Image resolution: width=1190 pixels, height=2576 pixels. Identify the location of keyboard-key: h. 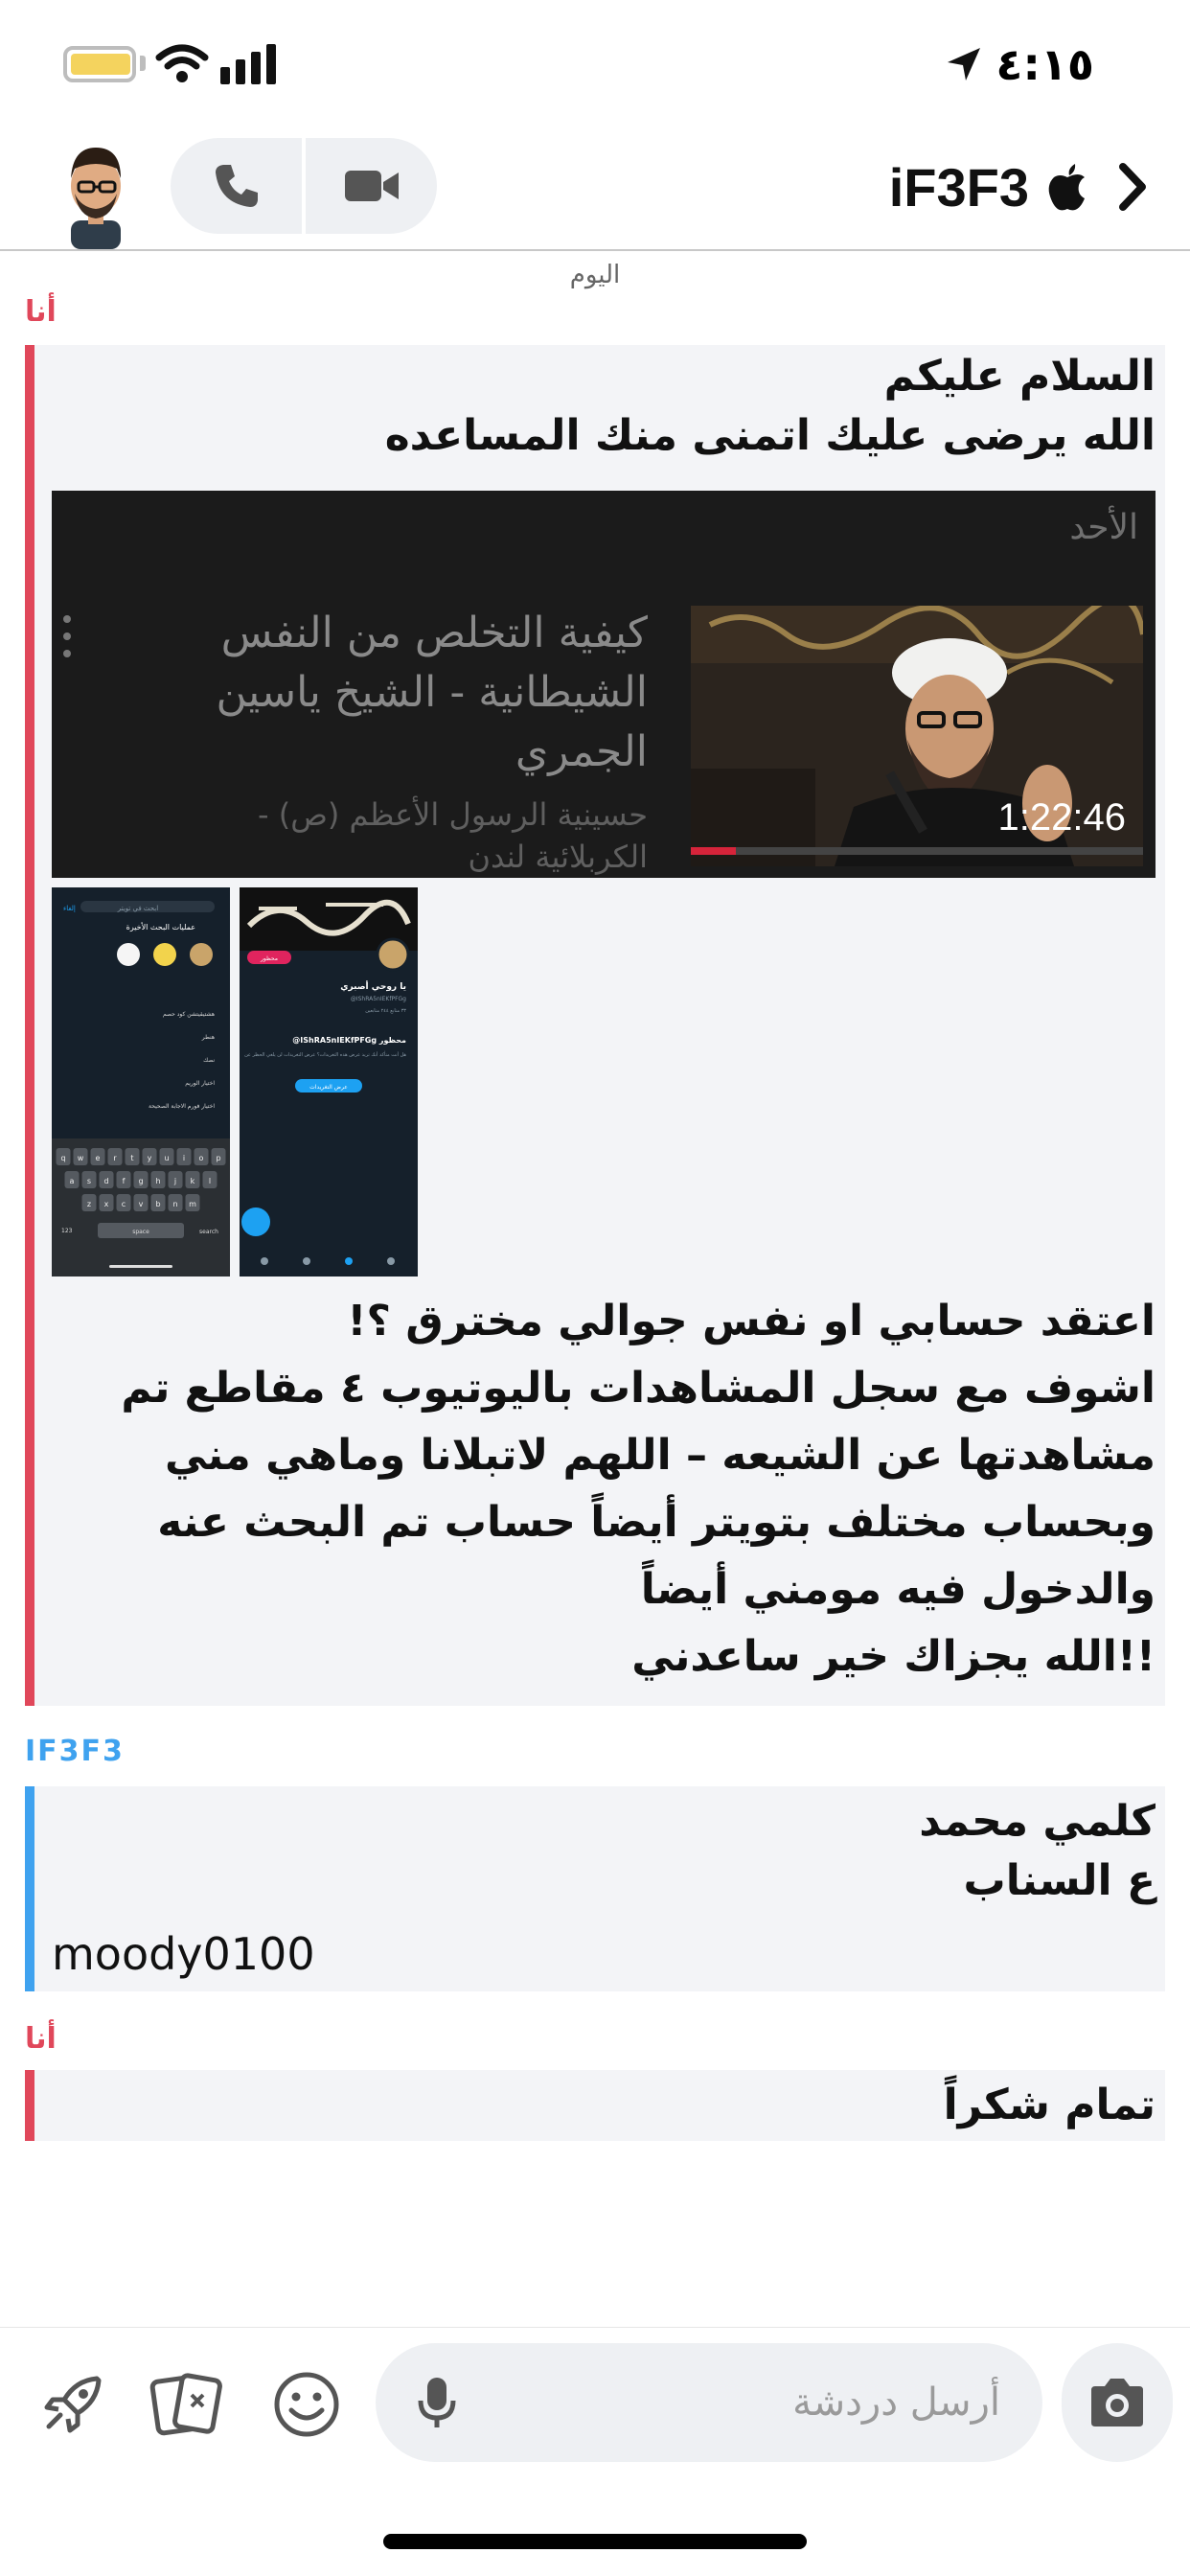
(158, 1179).